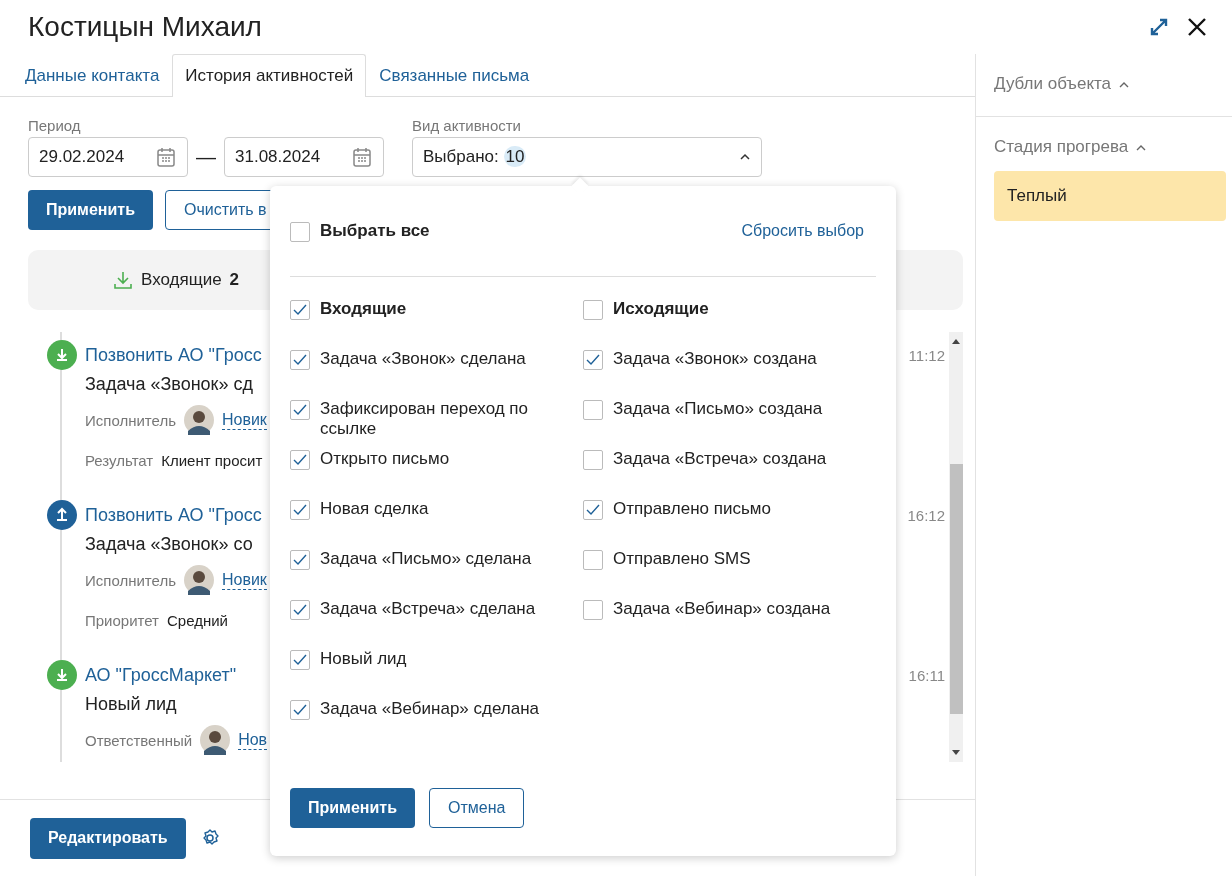  I want to click on checkbox-label: Задача «Письмо» сделана, so click(426, 559).